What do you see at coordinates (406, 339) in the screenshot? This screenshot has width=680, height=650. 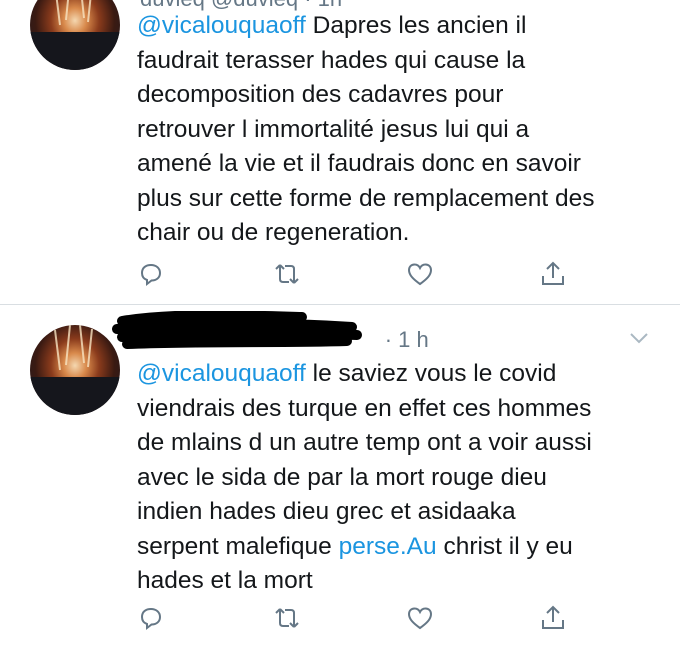 I see `tweet-time: · 1 h` at bounding box center [406, 339].